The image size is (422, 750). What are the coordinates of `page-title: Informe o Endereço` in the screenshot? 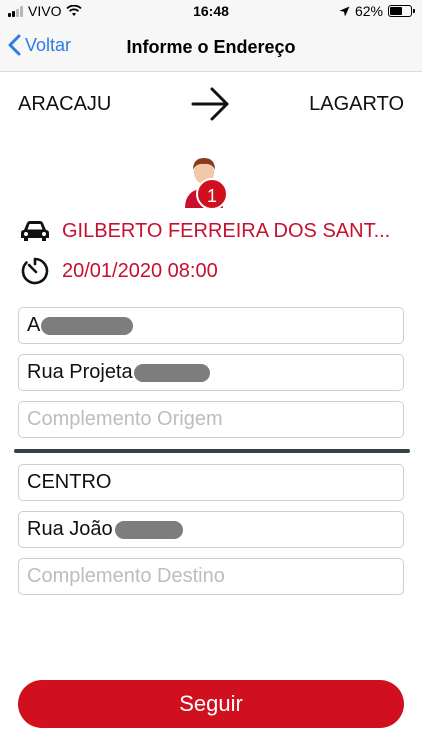 It's located at (211, 47).